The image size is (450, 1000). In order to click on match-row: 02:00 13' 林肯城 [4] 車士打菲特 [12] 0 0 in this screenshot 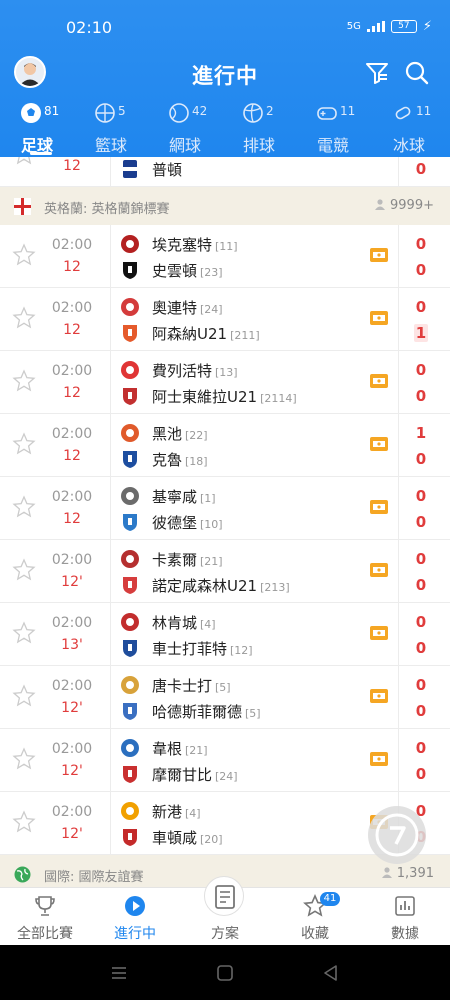, I will do `click(225, 634)`.